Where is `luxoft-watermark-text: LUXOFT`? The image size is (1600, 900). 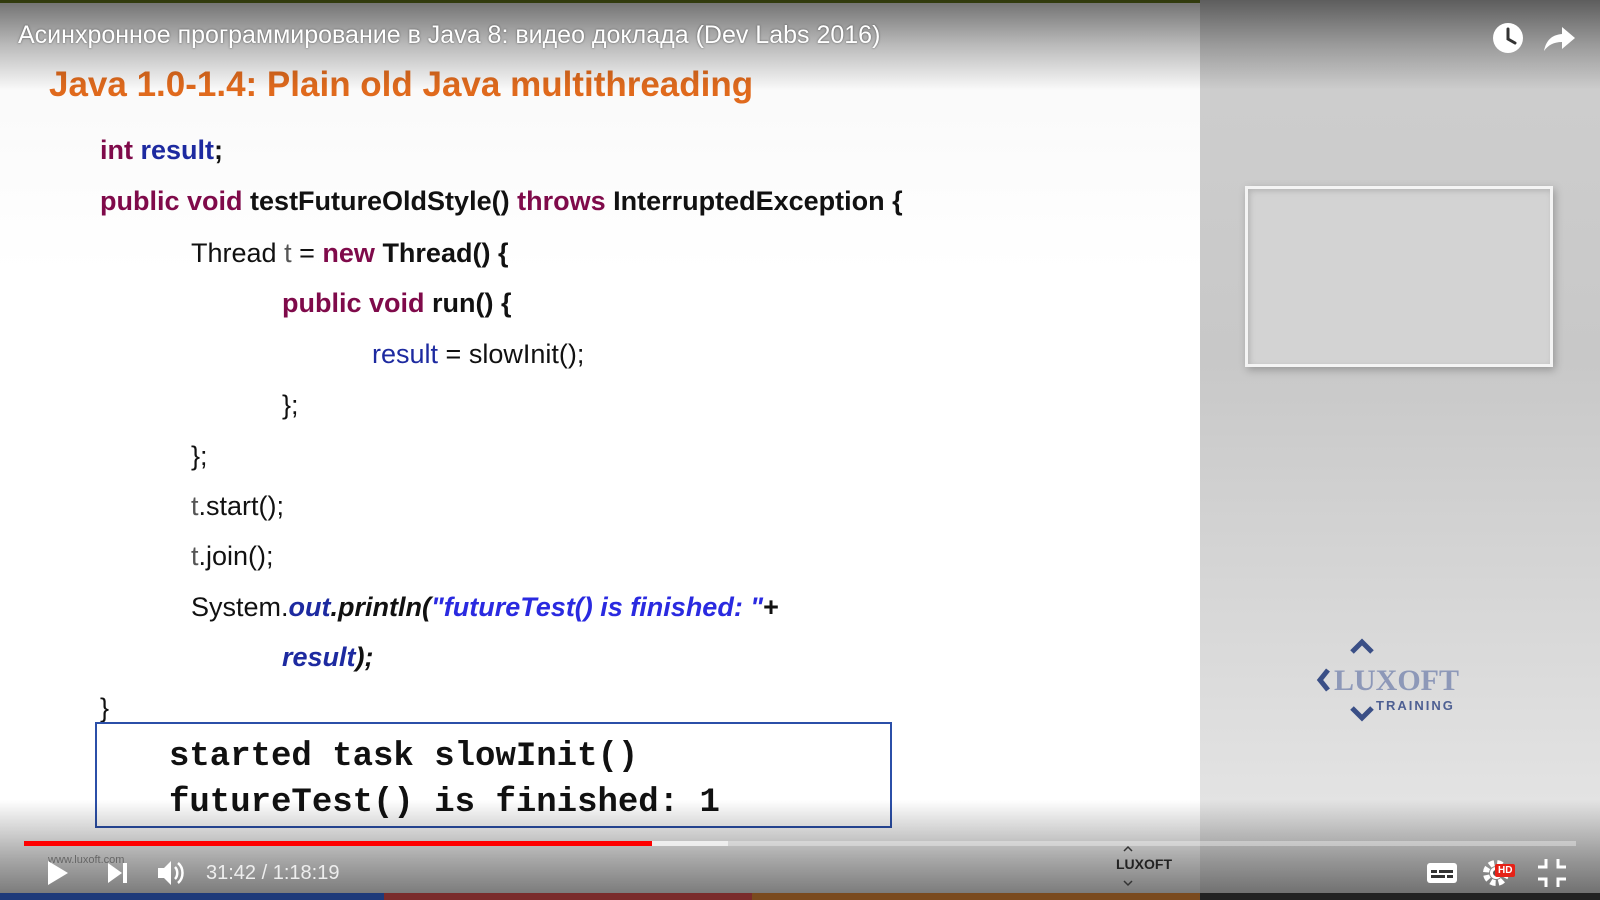 luxoft-watermark-text: LUXOFT is located at coordinates (1144, 864).